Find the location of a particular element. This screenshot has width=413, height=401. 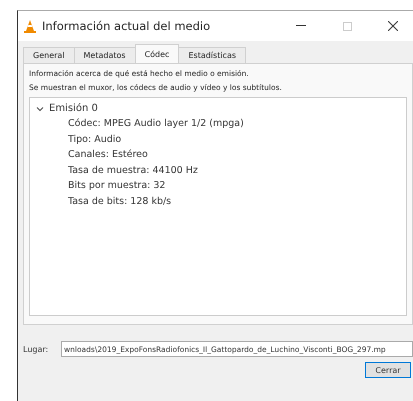

tab: General is located at coordinates (49, 55).